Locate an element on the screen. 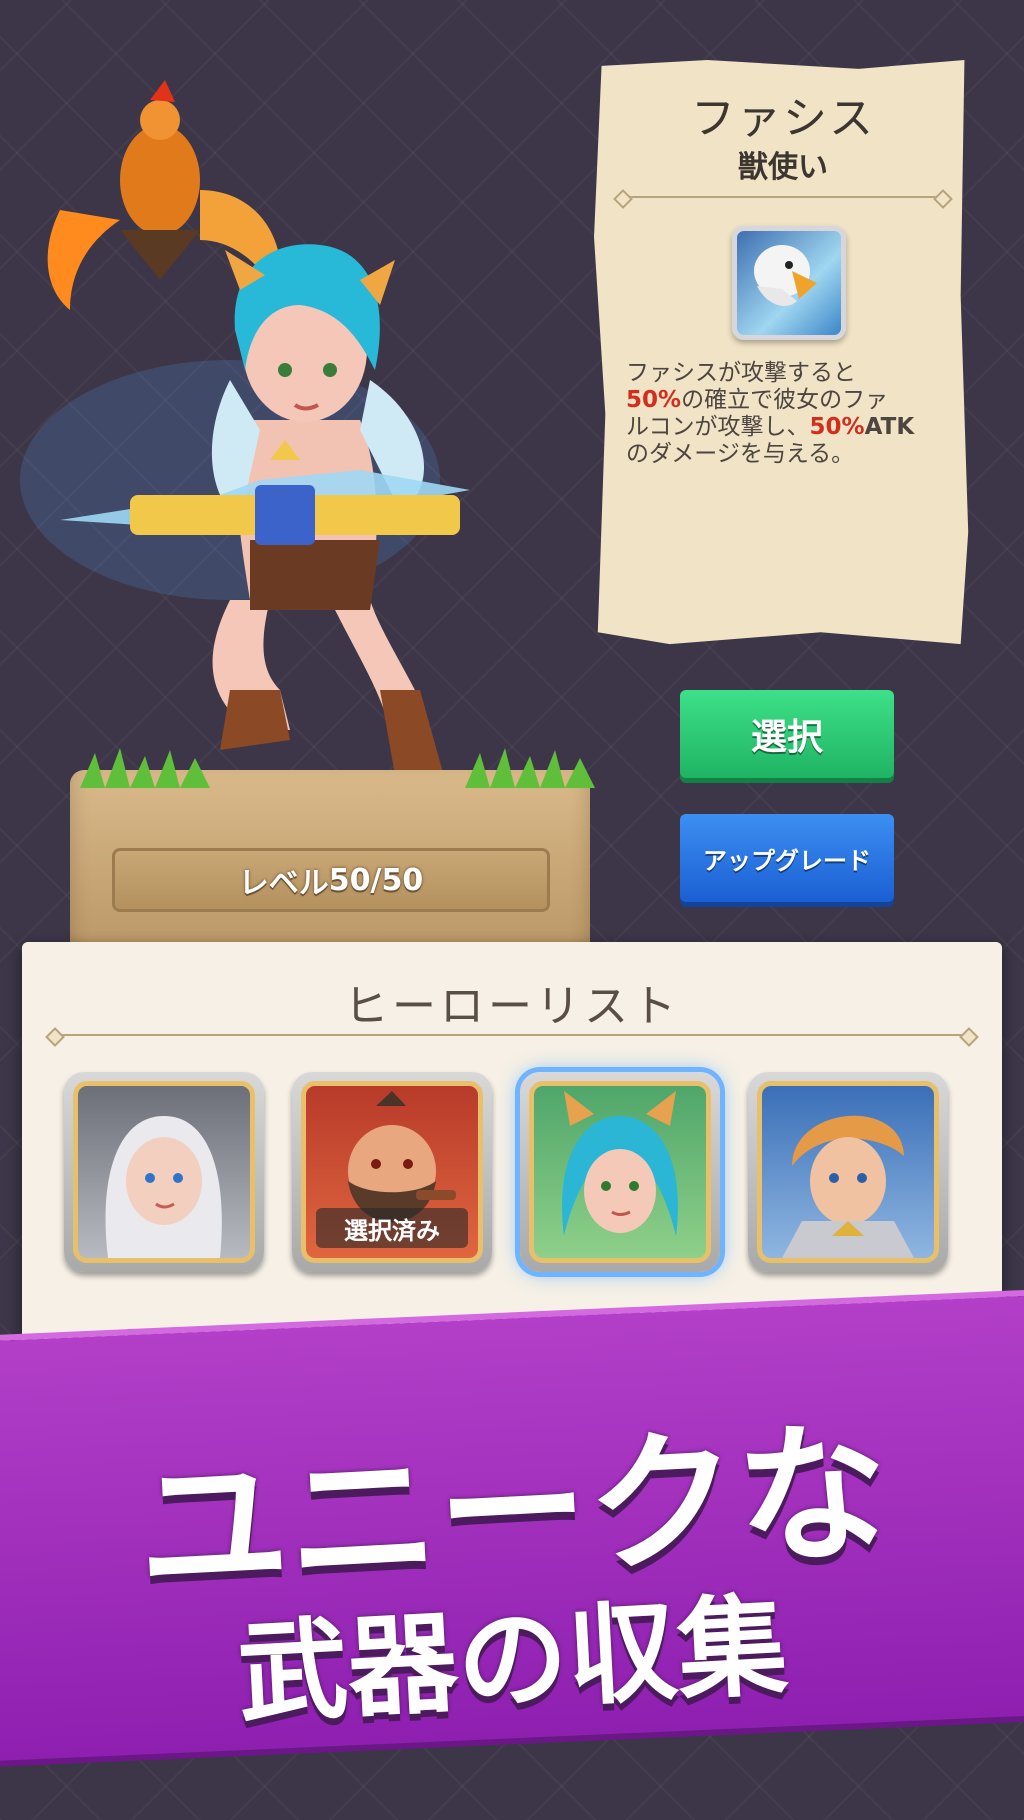 This screenshot has height=1820, width=1024. portrait-cat-ear-archer is located at coordinates (620, 1172).